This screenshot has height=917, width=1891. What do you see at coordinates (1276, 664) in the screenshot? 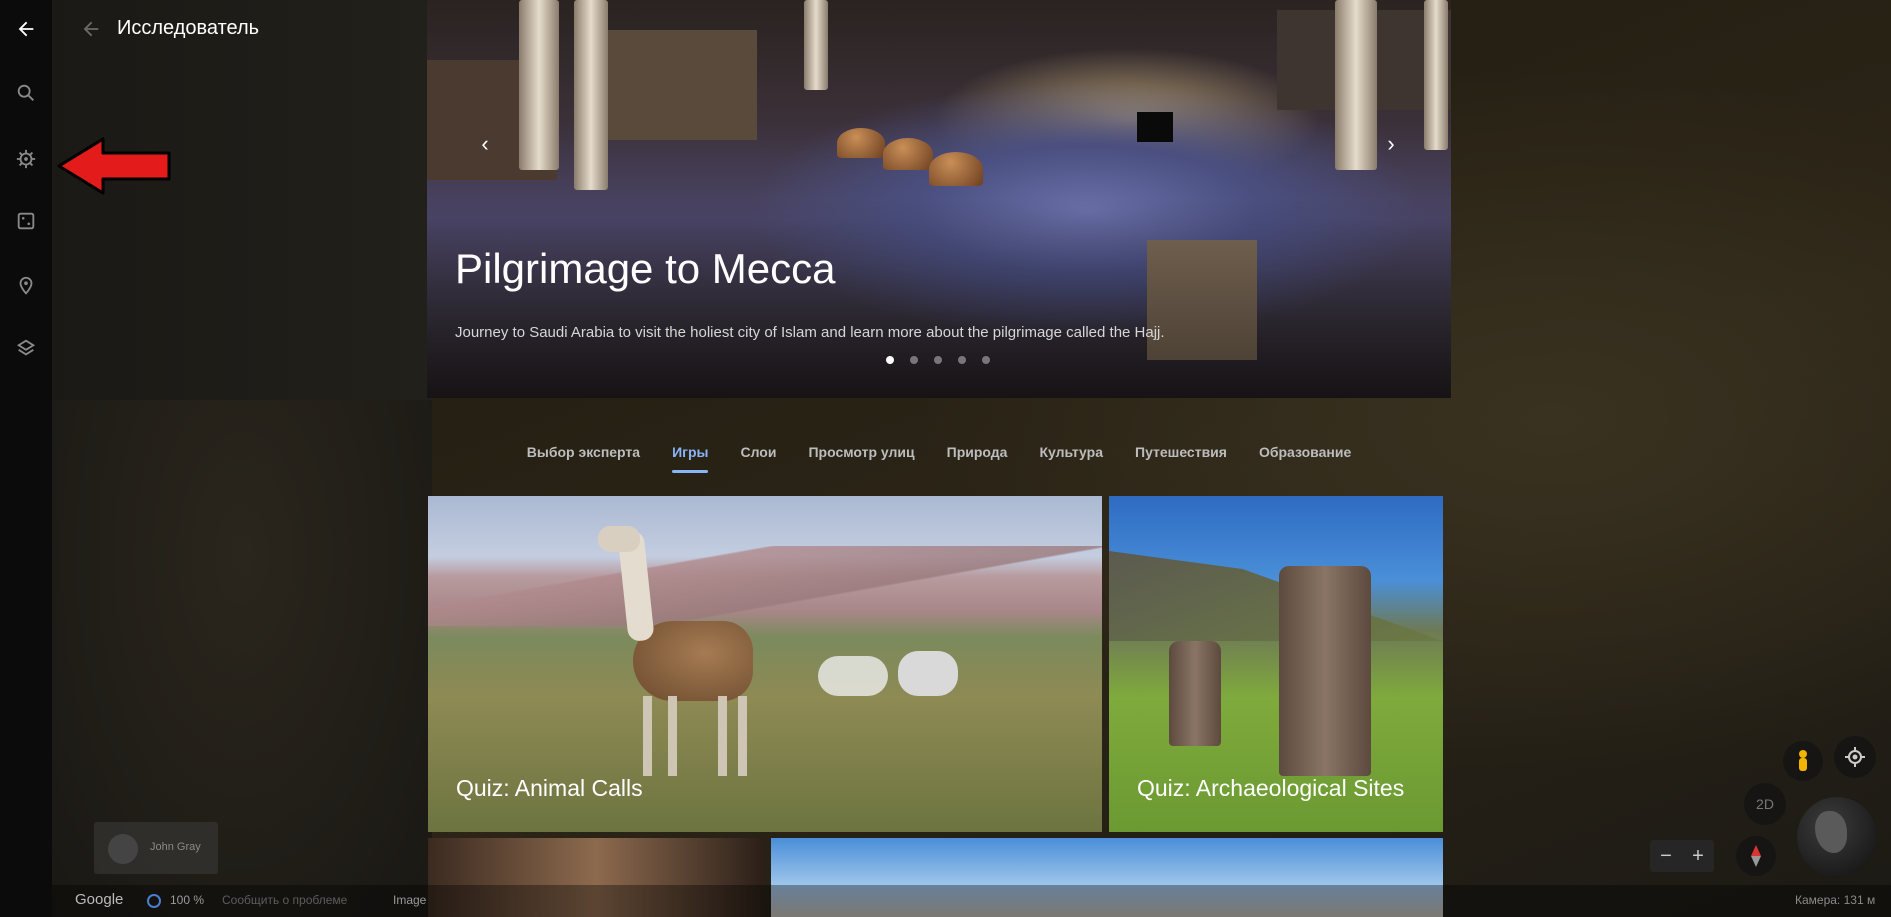
I see `quiz-card-archaeological-sites: Quiz: Archaeological Sites` at bounding box center [1276, 664].